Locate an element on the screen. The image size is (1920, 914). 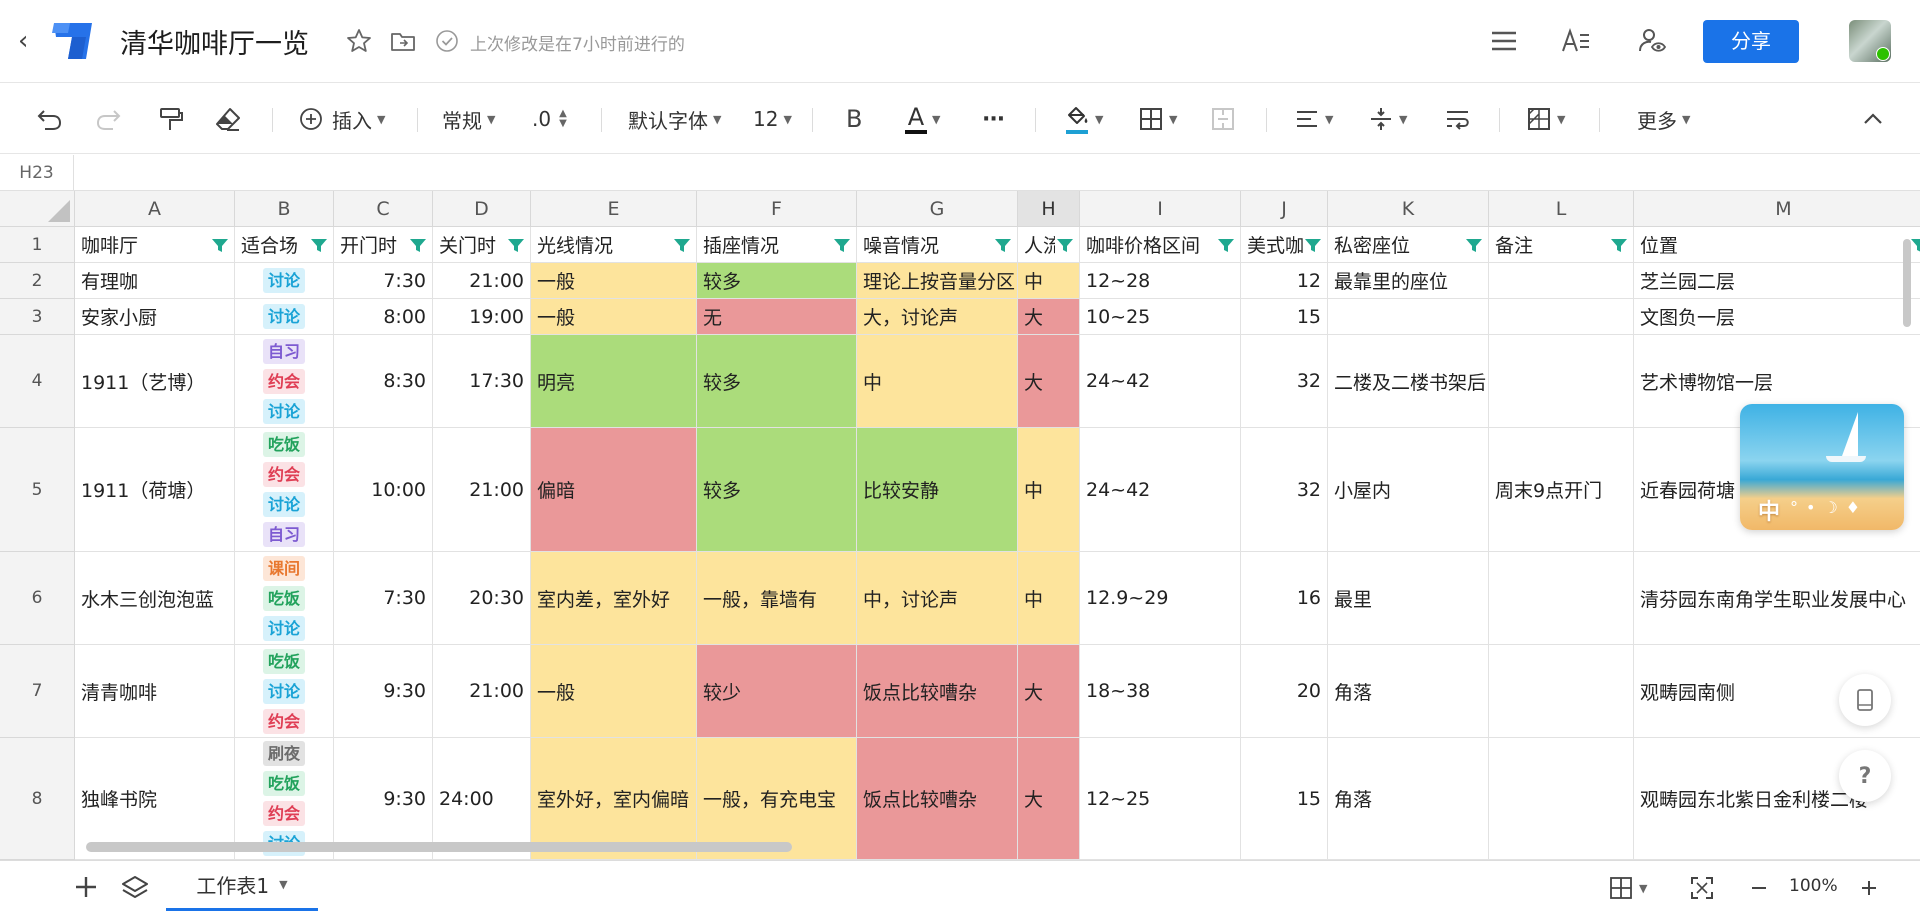
americano-price-cell: 20 is located at coordinates (1284, 691).